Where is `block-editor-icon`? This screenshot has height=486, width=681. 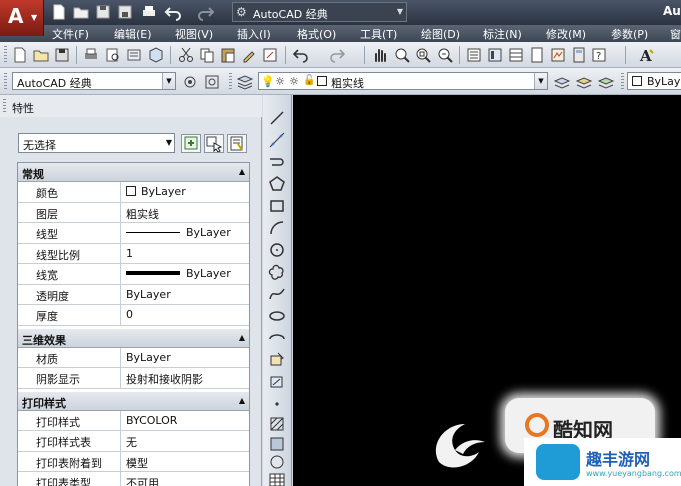 block-editor-icon is located at coordinates (270, 55).